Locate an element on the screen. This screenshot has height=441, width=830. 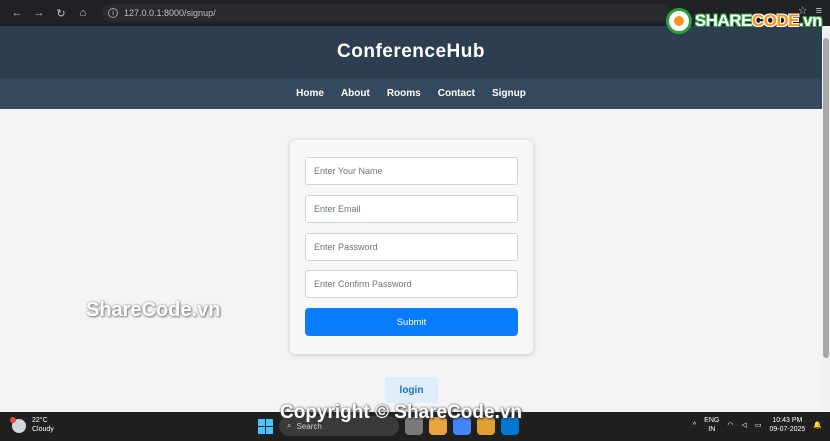
tray-chevron-icon: ^ is located at coordinates (694, 425).